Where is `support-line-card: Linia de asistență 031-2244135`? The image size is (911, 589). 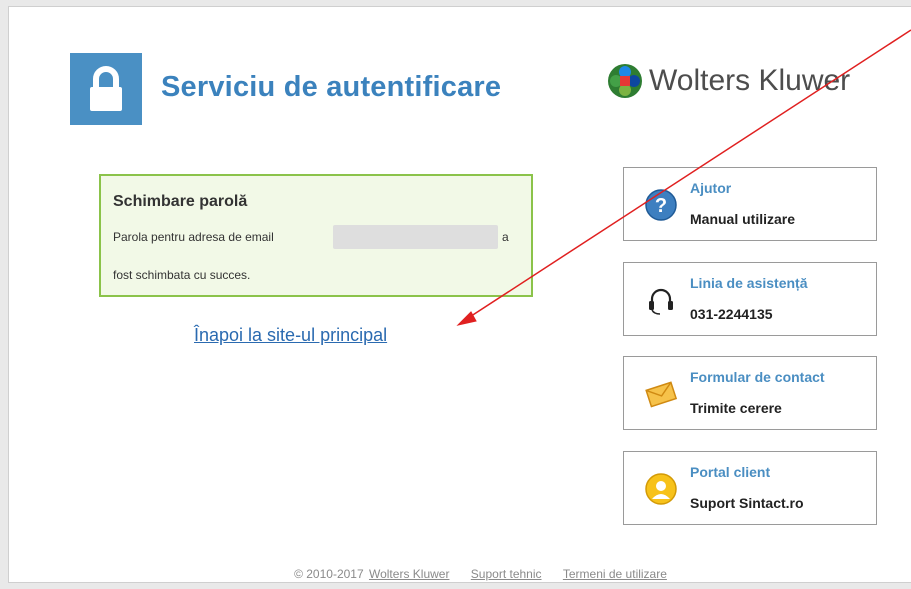
support-line-card: Linia de asistență 031-2244135 is located at coordinates (750, 299).